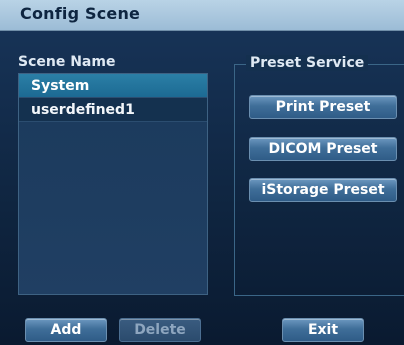 The width and height of the screenshot is (404, 345). I want to click on dicom-preset-button: DICOM Preset, so click(323, 149).